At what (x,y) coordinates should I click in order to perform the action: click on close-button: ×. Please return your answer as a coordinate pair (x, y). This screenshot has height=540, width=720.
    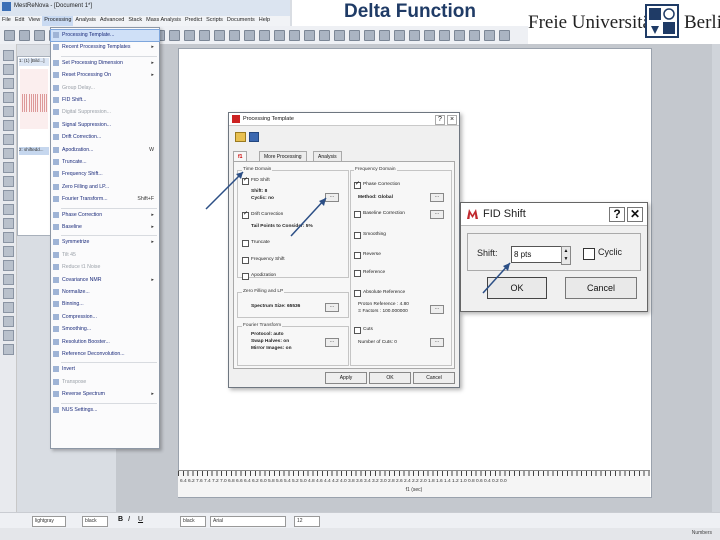
    Looking at the image, I should click on (452, 120).